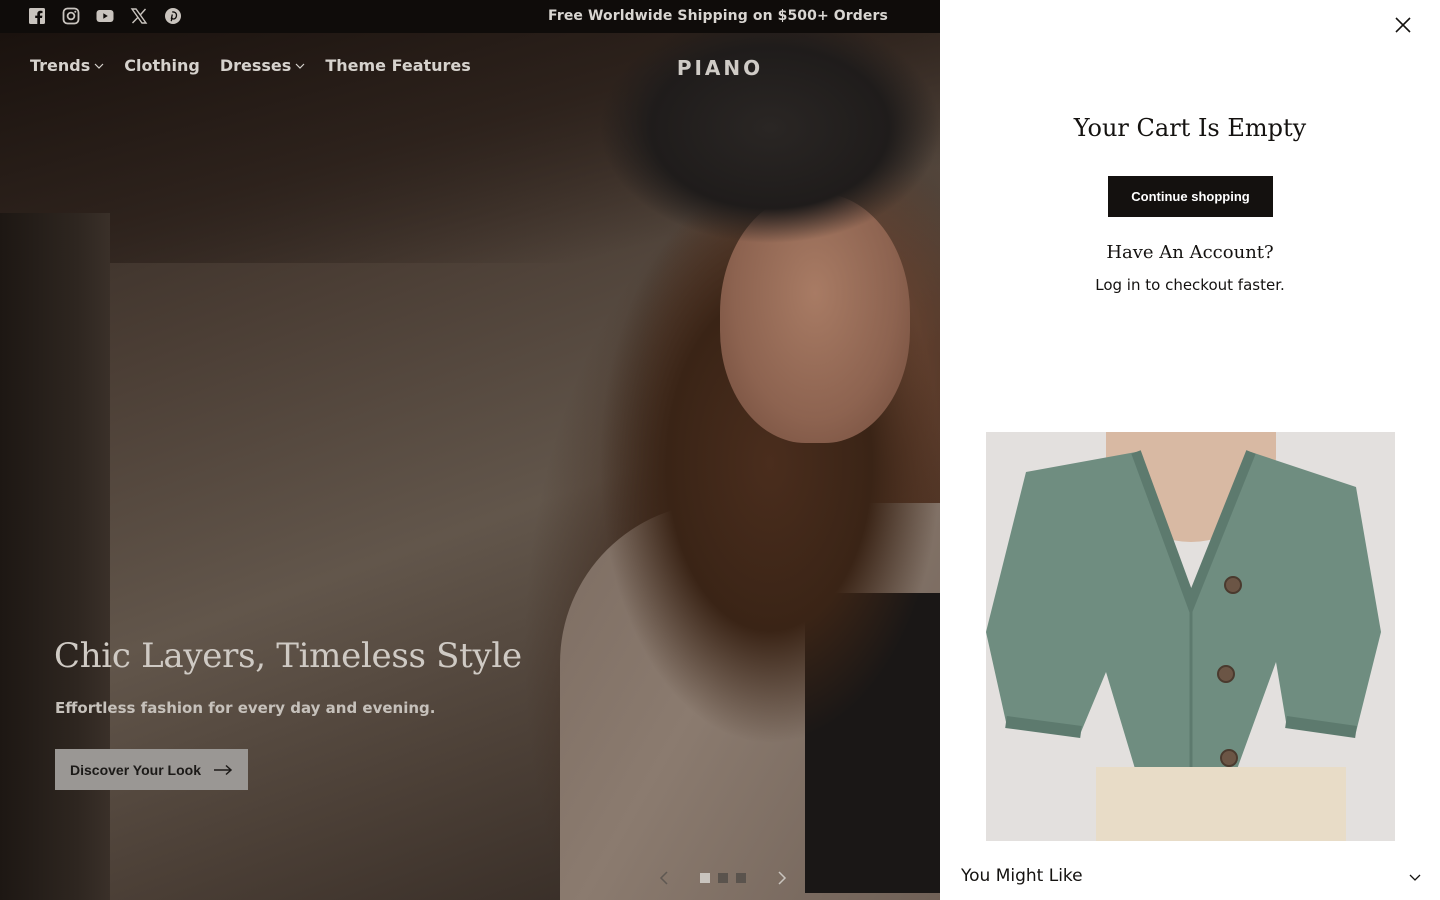 This screenshot has width=1440, height=900. I want to click on close-cart-button, so click(1403, 25).